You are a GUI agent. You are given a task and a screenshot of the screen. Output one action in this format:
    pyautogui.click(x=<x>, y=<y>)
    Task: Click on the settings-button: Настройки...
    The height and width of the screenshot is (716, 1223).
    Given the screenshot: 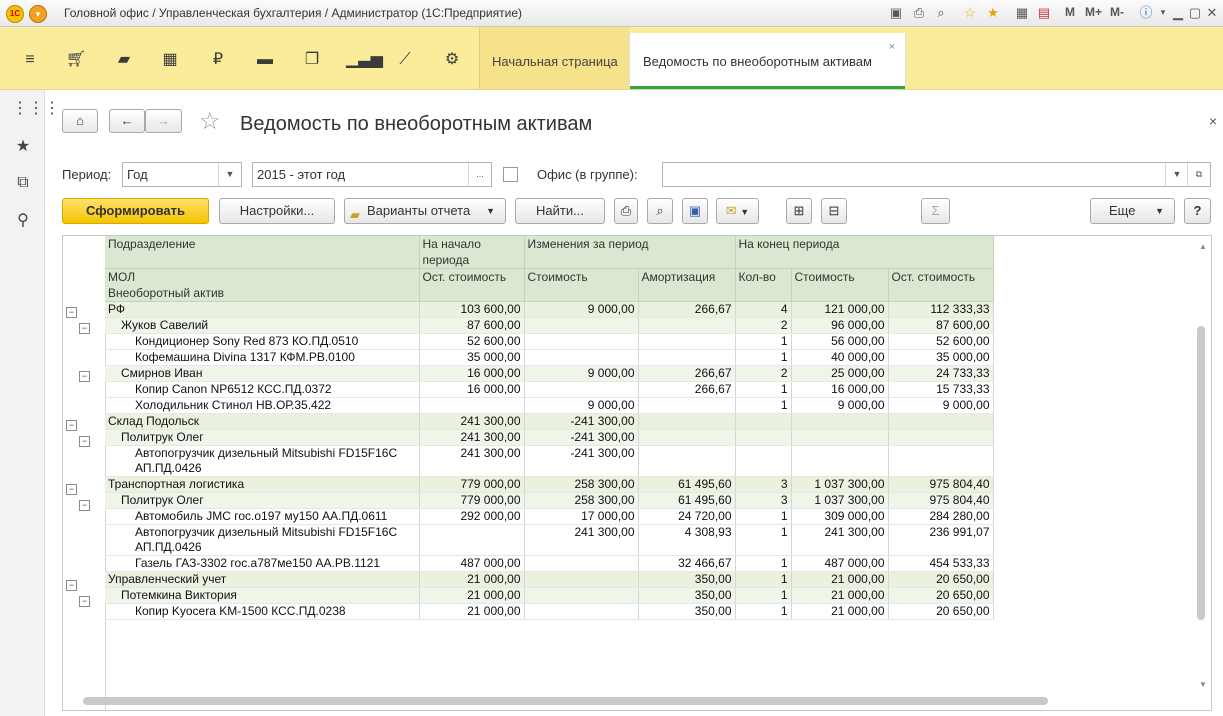 What is the action you would take?
    pyautogui.click(x=277, y=211)
    